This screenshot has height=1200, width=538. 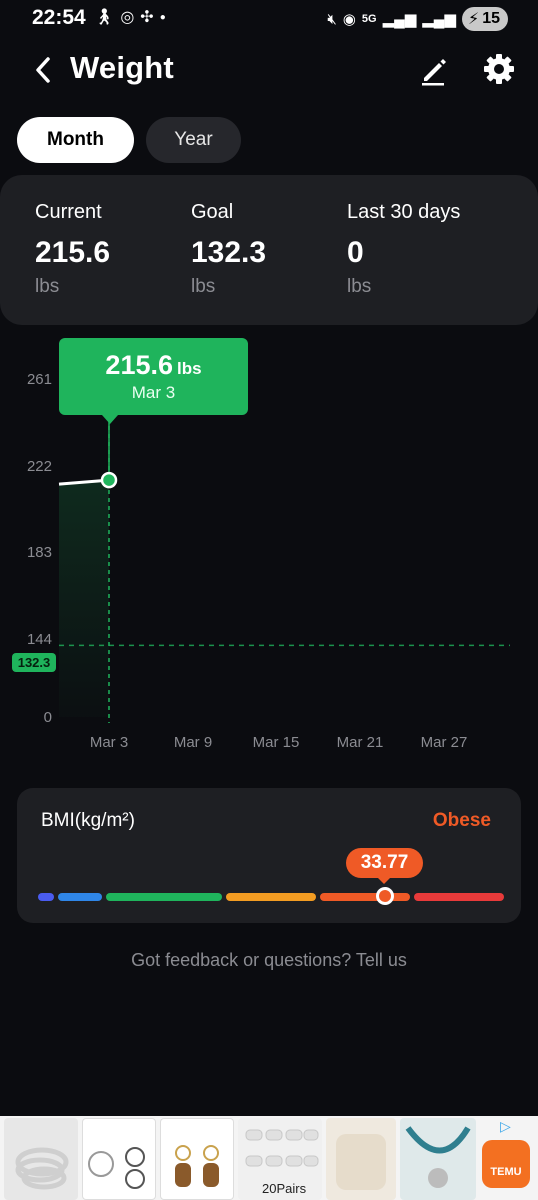 What do you see at coordinates (491, 18) in the screenshot?
I see `battery-level: 15` at bounding box center [491, 18].